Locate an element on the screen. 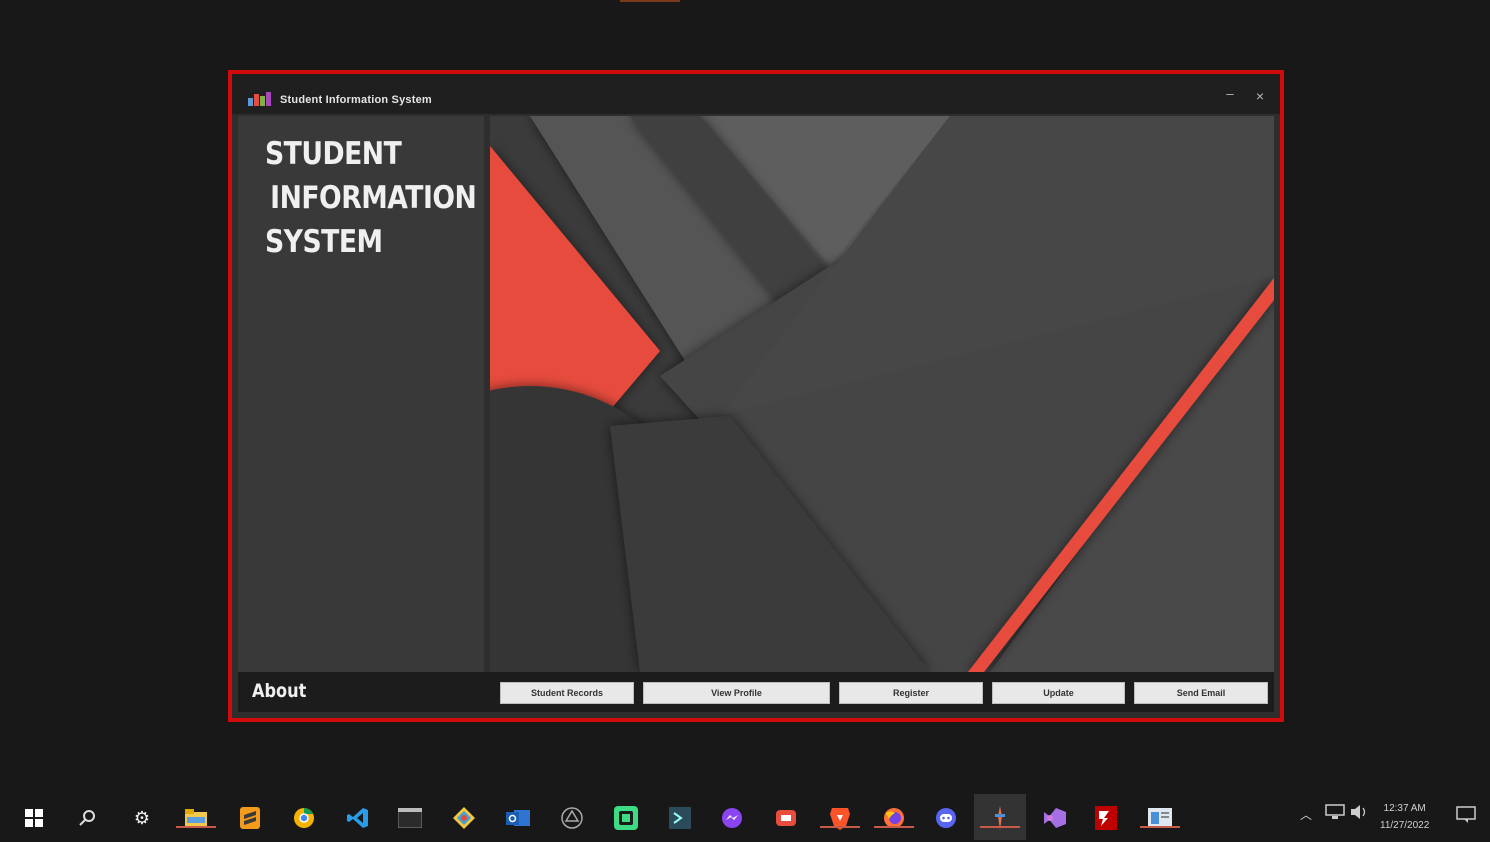 This screenshot has height=842, width=1490. register-button: Register is located at coordinates (911, 693).